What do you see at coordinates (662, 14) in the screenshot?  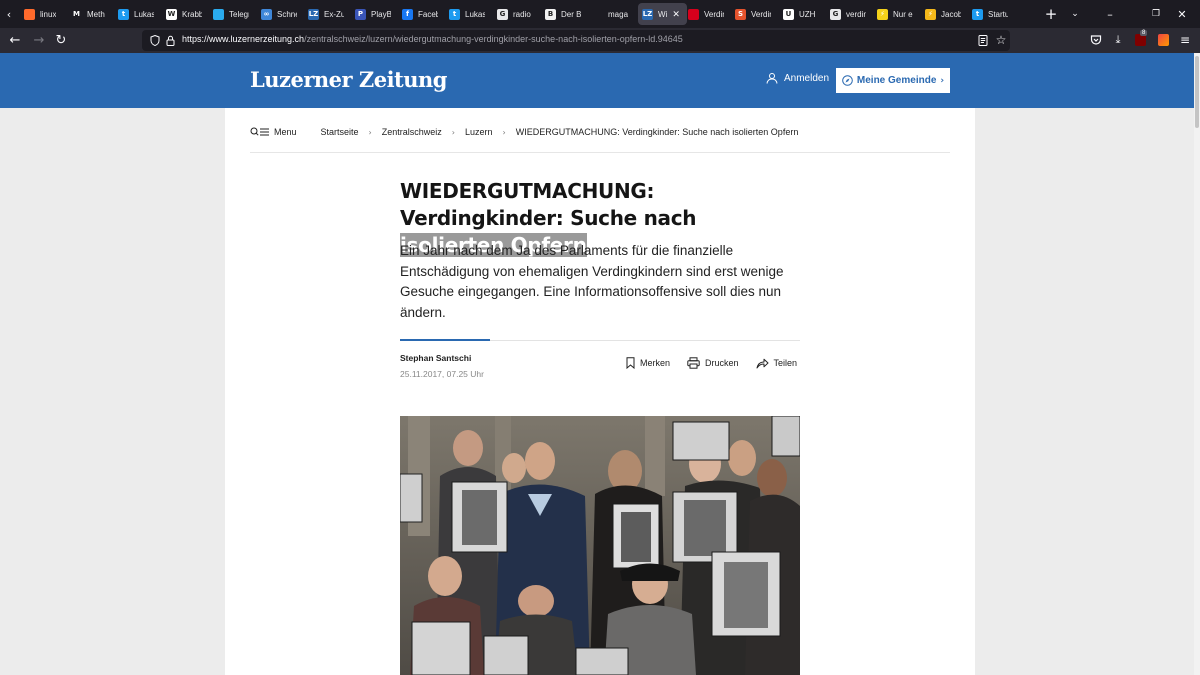 I see `browser-tab: LZ Wi ✕` at bounding box center [662, 14].